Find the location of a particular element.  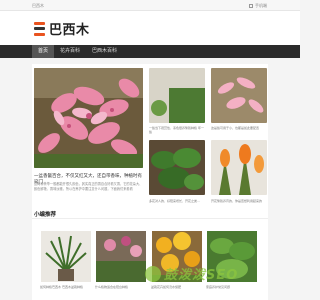

top-bar-site-name: 巴西木 is located at coordinates (38, 5).